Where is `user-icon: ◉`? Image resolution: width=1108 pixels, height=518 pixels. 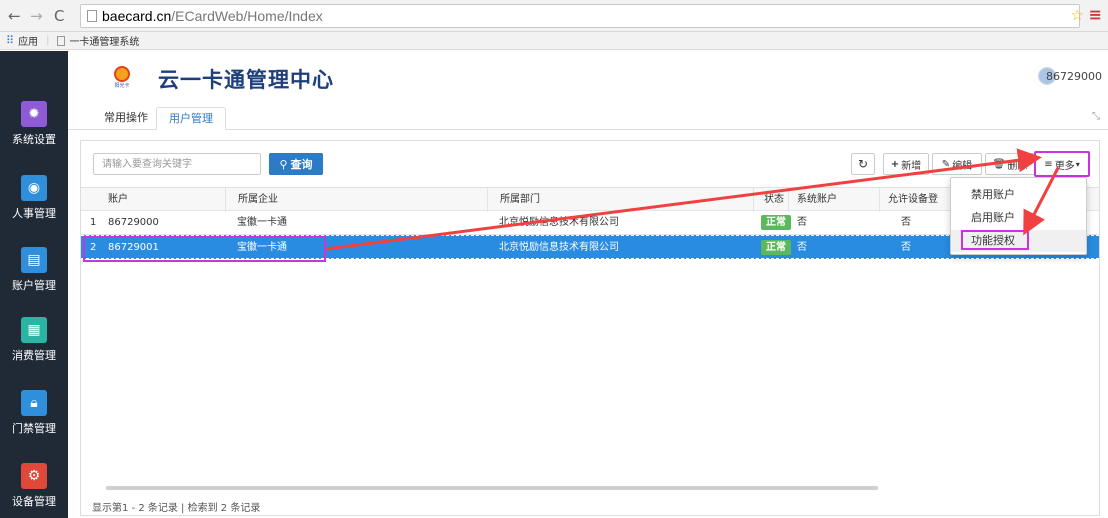
user-icon: ◉ is located at coordinates (34, 188).